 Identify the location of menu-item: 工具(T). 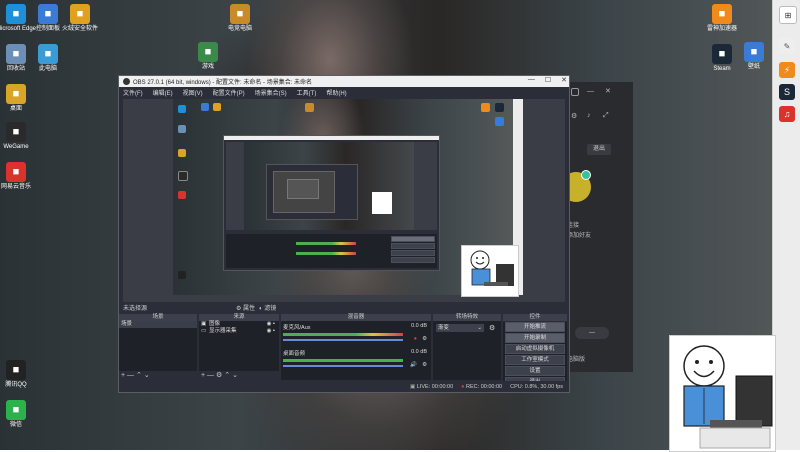
(307, 92).